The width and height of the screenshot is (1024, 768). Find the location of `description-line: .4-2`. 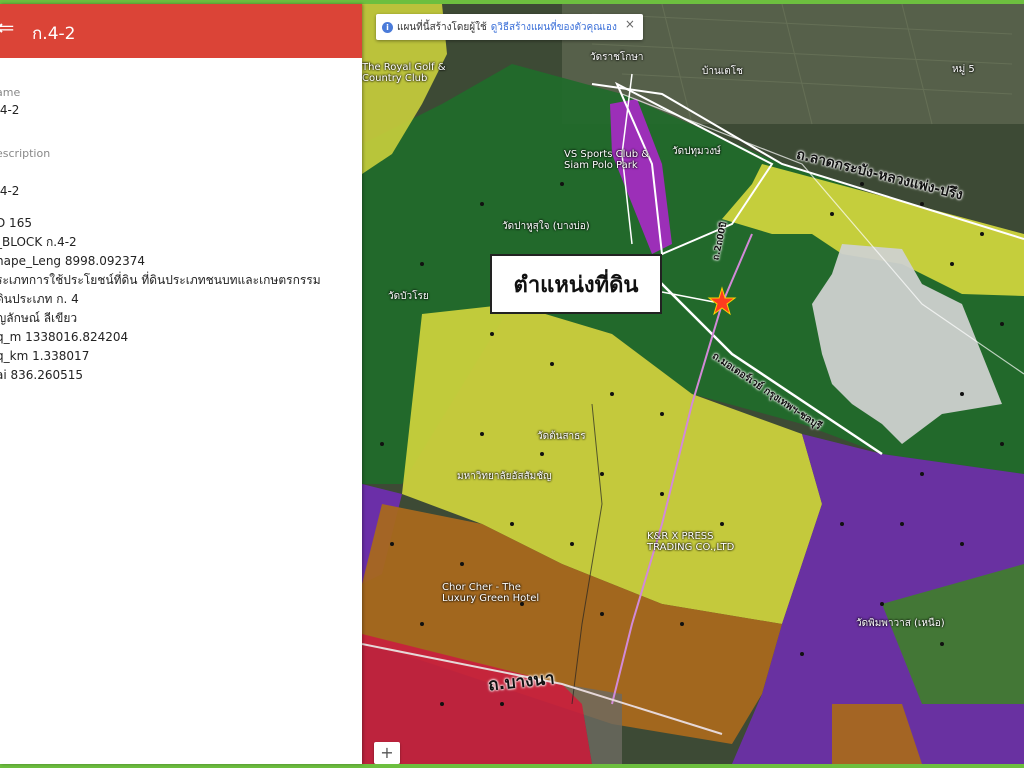

description-line: .4-2 is located at coordinates (10, 191).